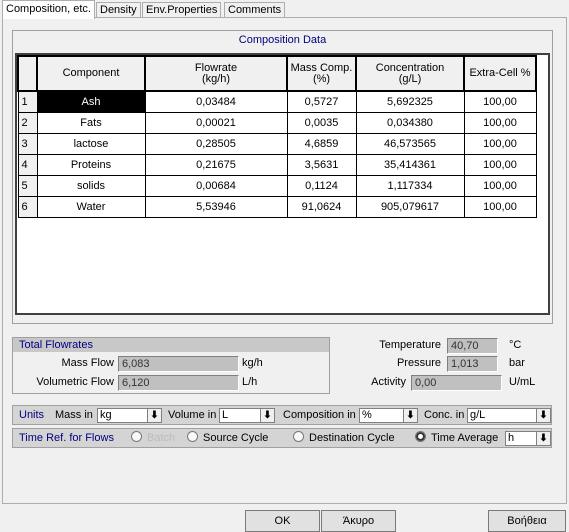  I want to click on units-title: Units, so click(32, 415).